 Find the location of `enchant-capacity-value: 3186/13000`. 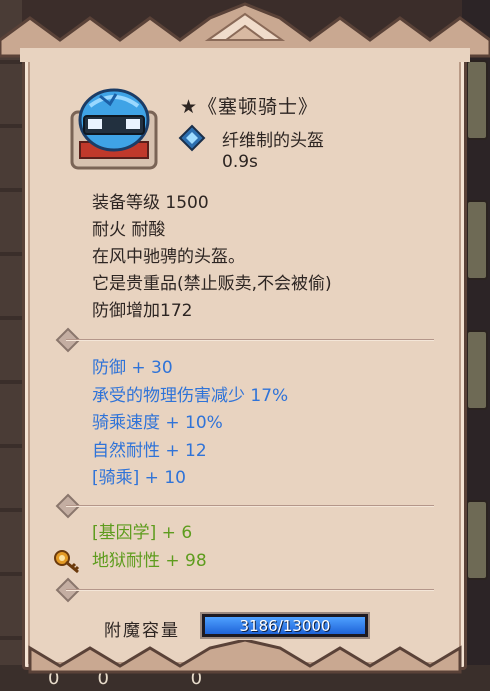

enchant-capacity-value: 3186/13000 is located at coordinates (285, 626).